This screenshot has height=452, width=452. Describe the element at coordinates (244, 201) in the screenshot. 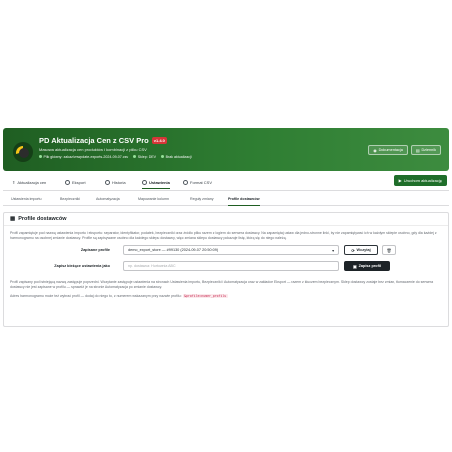

I see `subtab-supplier-profiles: Profile dostawców` at that location.